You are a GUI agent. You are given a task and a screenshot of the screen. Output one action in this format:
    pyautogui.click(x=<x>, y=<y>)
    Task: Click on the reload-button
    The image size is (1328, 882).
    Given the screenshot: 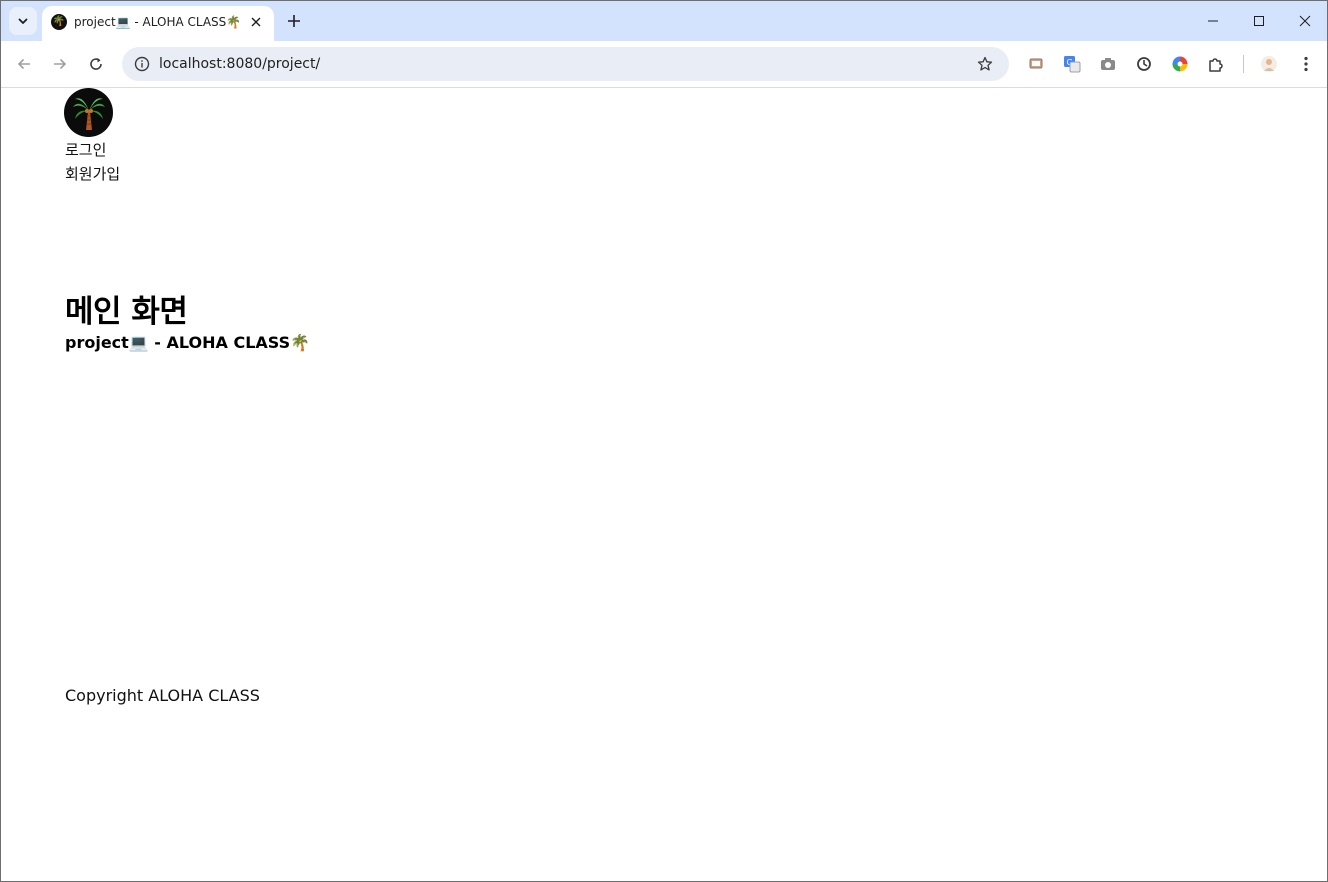 What is the action you would take?
    pyautogui.click(x=96, y=64)
    